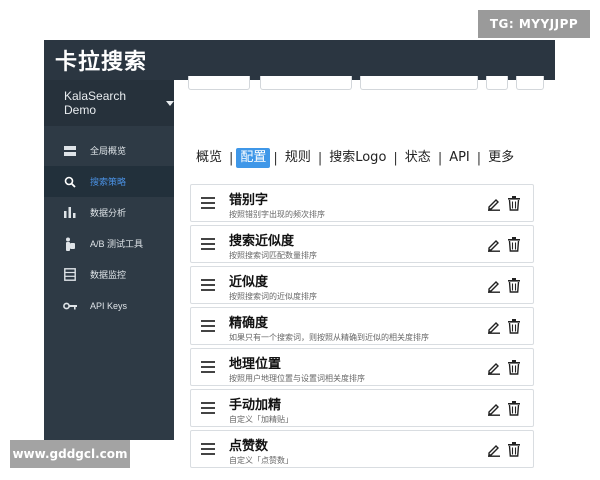 The width and height of the screenshot is (600, 480). I want to click on key-icon, so click(70, 306).